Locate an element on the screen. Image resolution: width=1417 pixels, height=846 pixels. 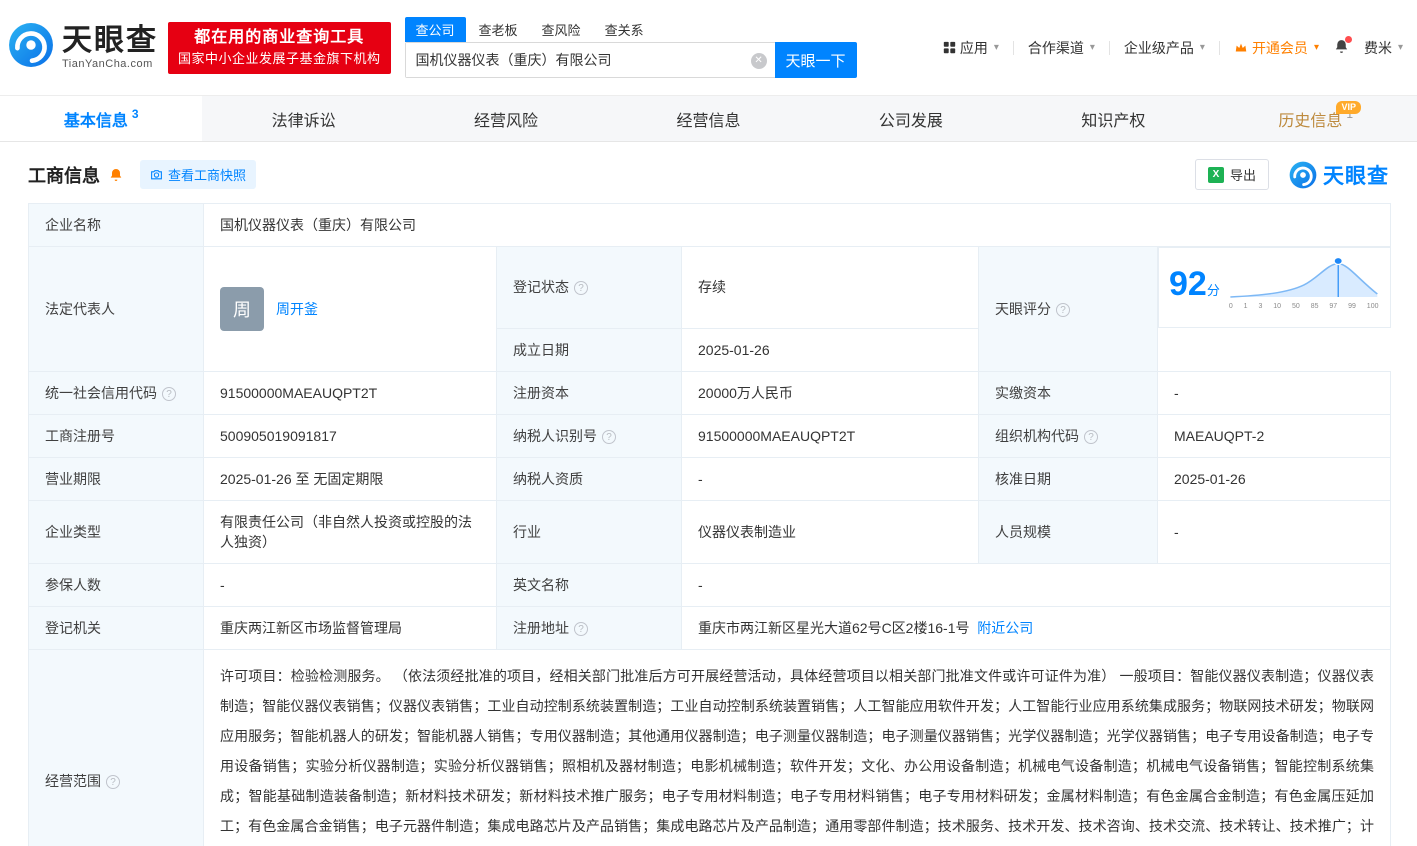
nav-open-vip: 开通会员 is located at coordinates (1276, 48).